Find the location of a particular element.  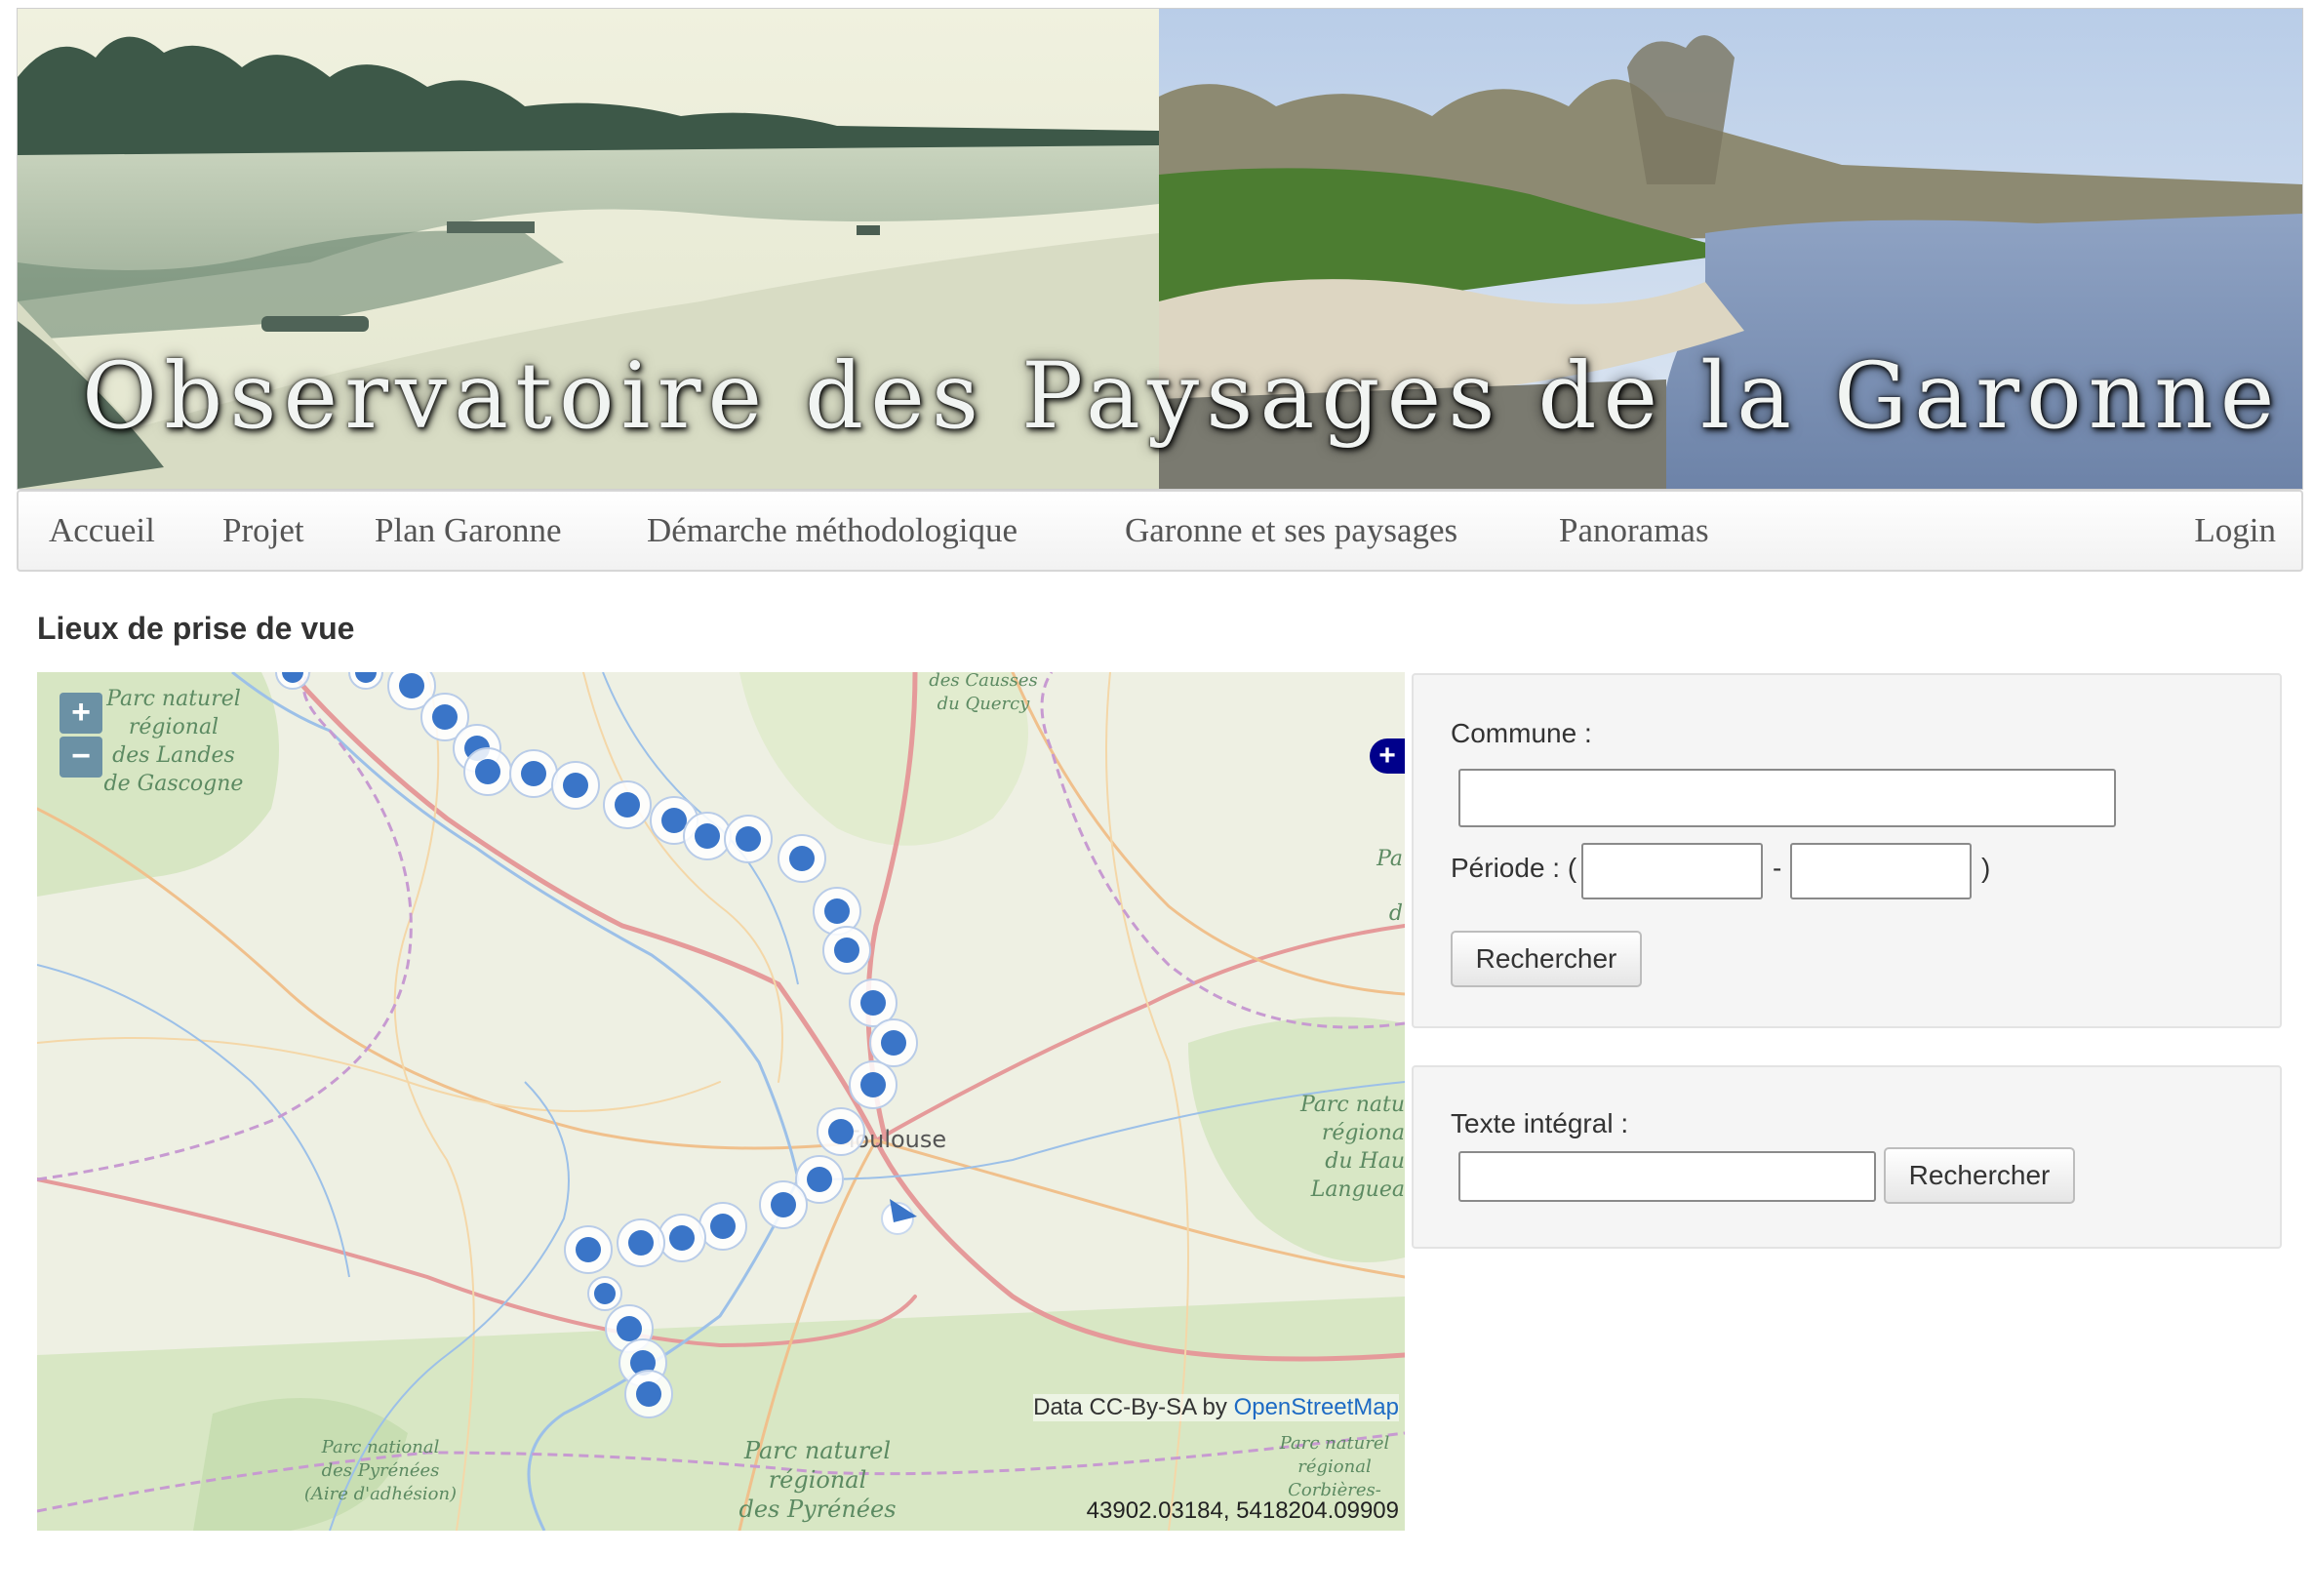

label-haut-languedoc-3: du Hau is located at coordinates (1365, 1162).